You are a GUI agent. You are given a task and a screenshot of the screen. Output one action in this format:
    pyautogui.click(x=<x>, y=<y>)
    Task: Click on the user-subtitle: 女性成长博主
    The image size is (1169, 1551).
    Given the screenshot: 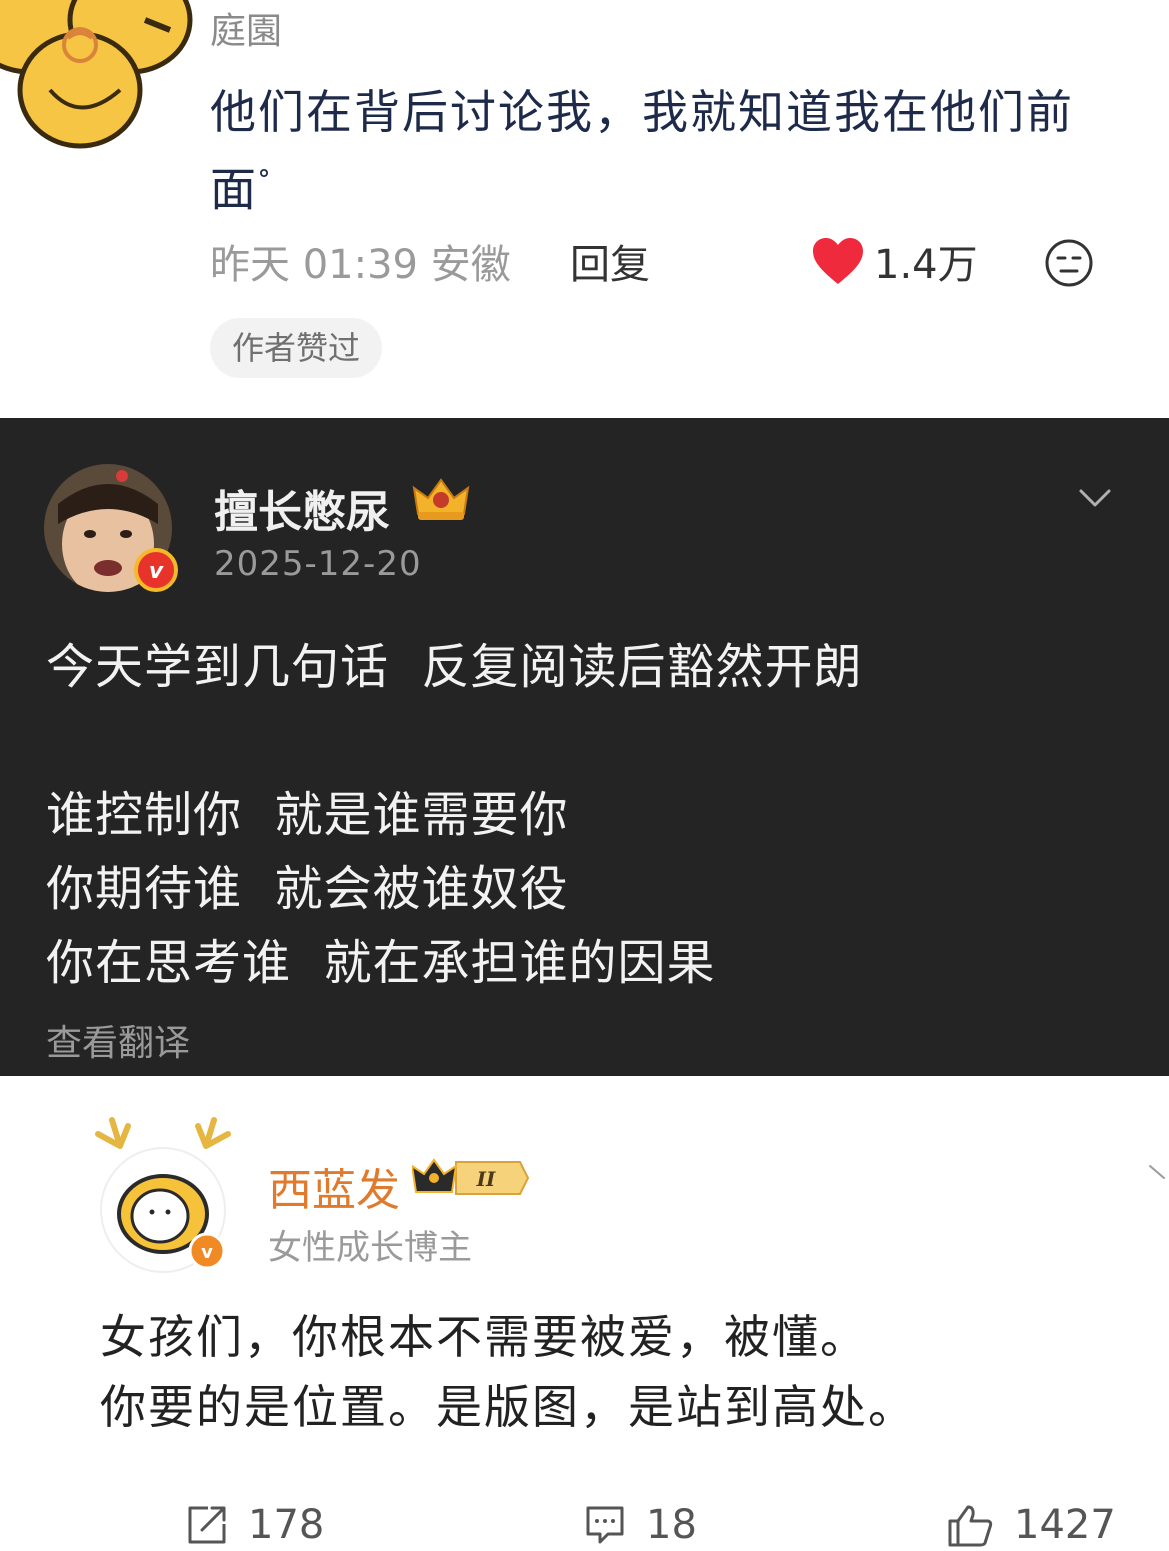 What is the action you would take?
    pyautogui.click(x=370, y=1248)
    